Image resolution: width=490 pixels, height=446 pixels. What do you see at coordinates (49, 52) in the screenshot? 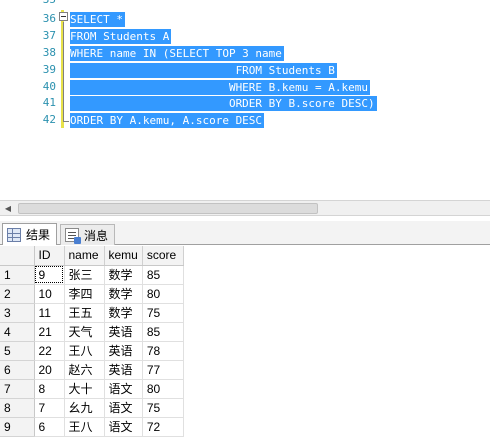
I see `line-number: 38` at bounding box center [49, 52].